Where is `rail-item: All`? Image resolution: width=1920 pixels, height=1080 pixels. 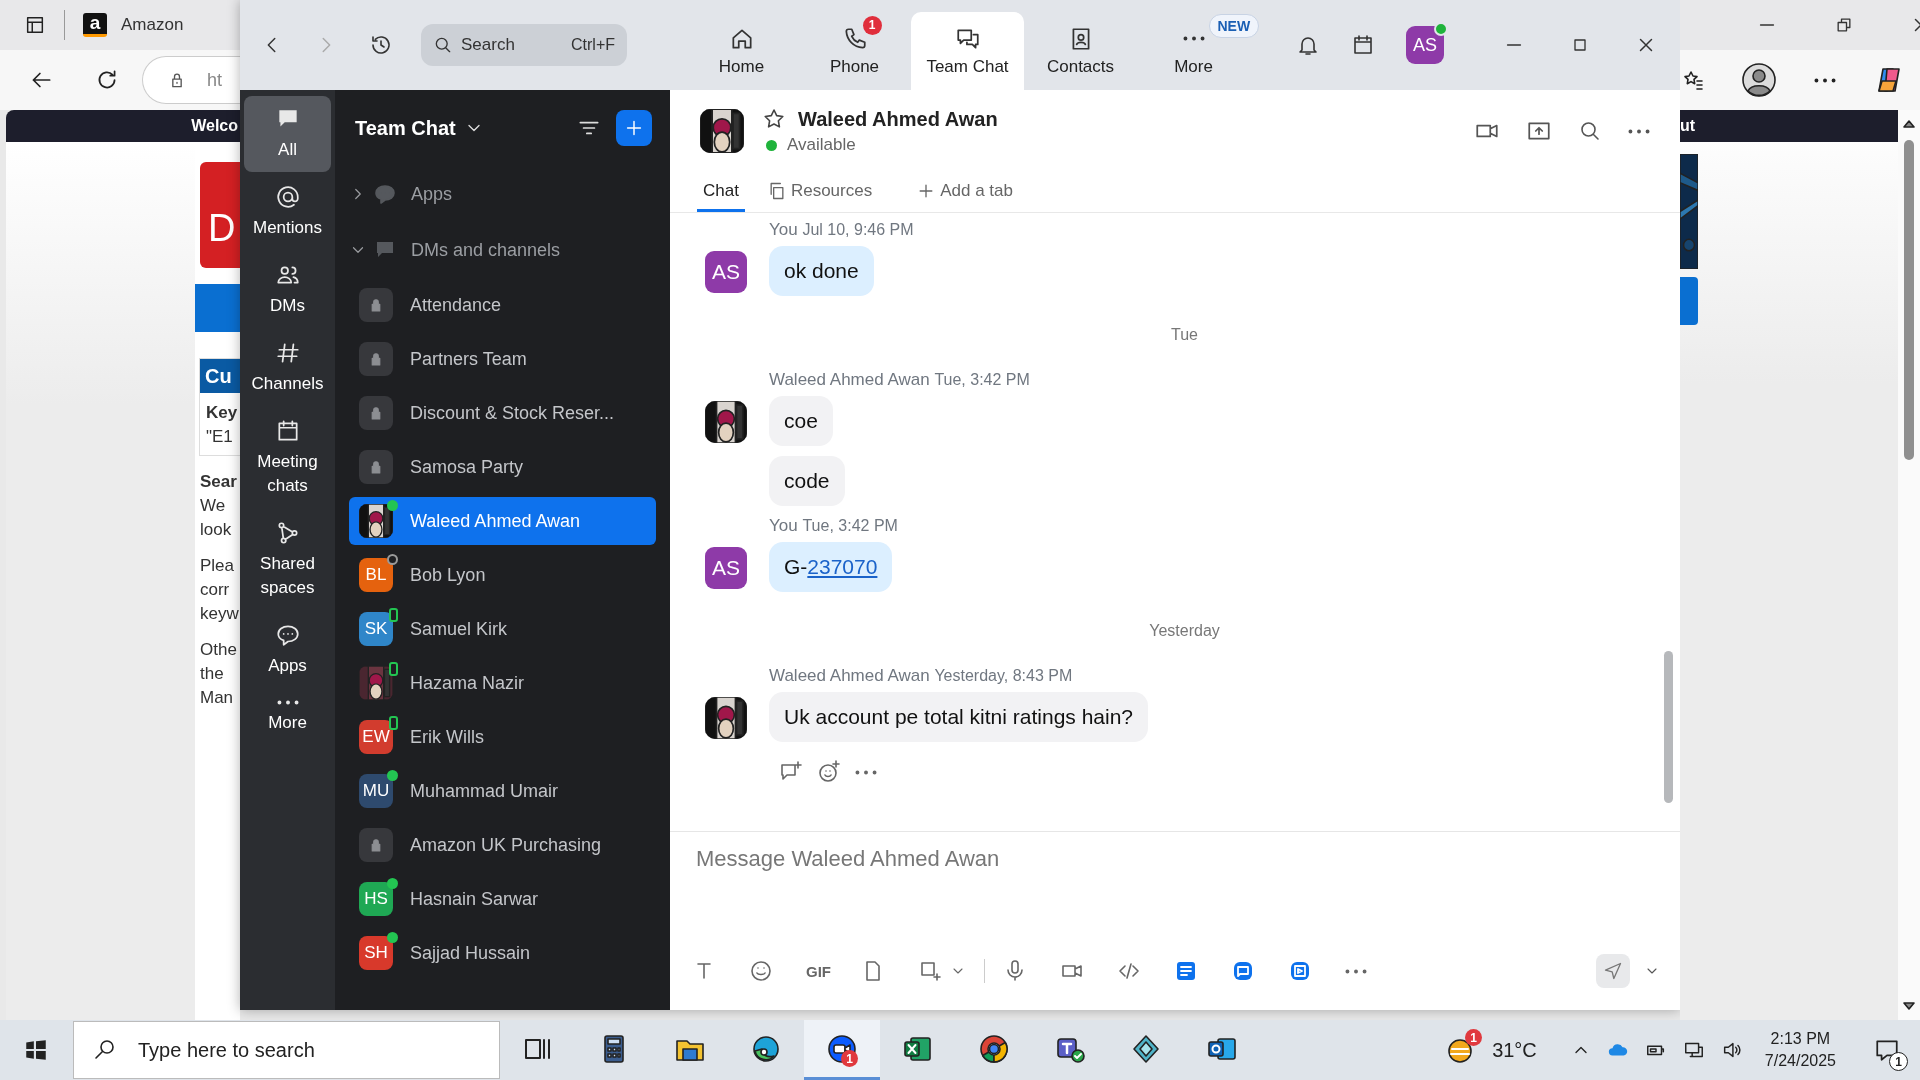 rail-item: All is located at coordinates (287, 134).